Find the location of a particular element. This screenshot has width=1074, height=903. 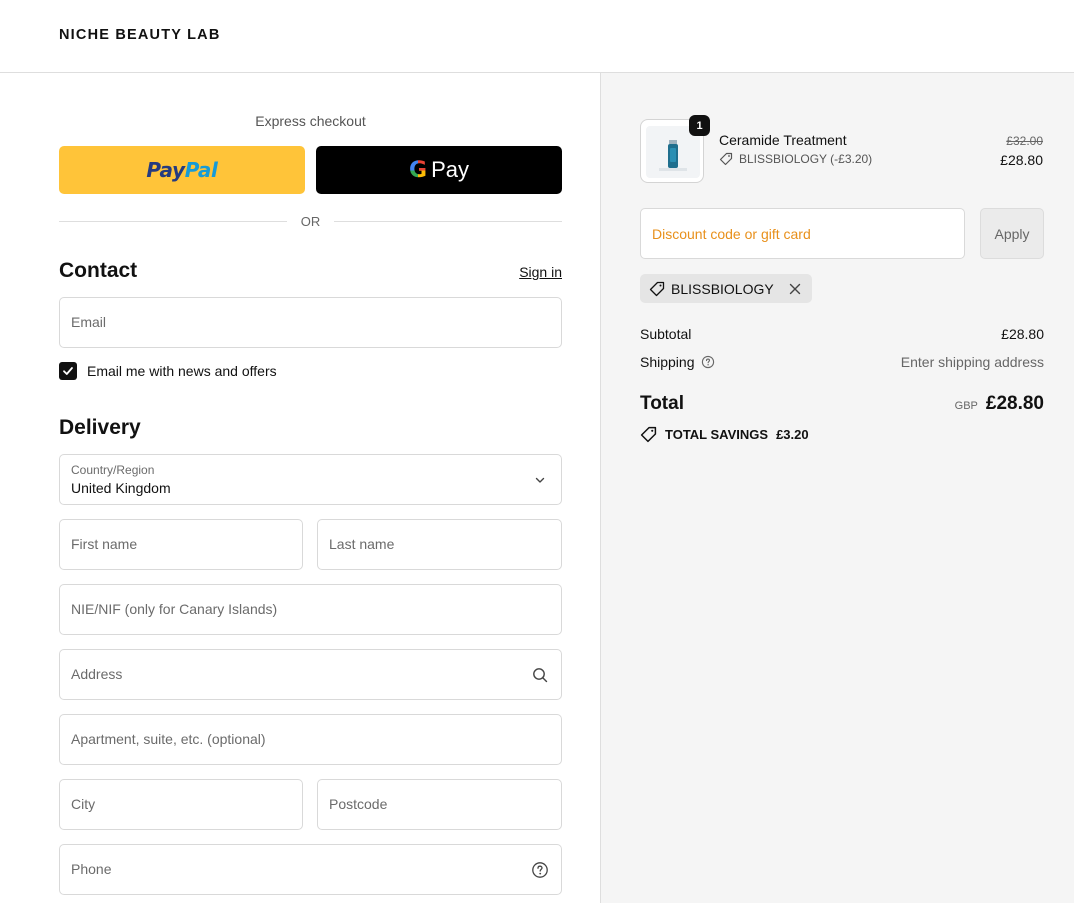

address-field: Address is located at coordinates (310, 674).